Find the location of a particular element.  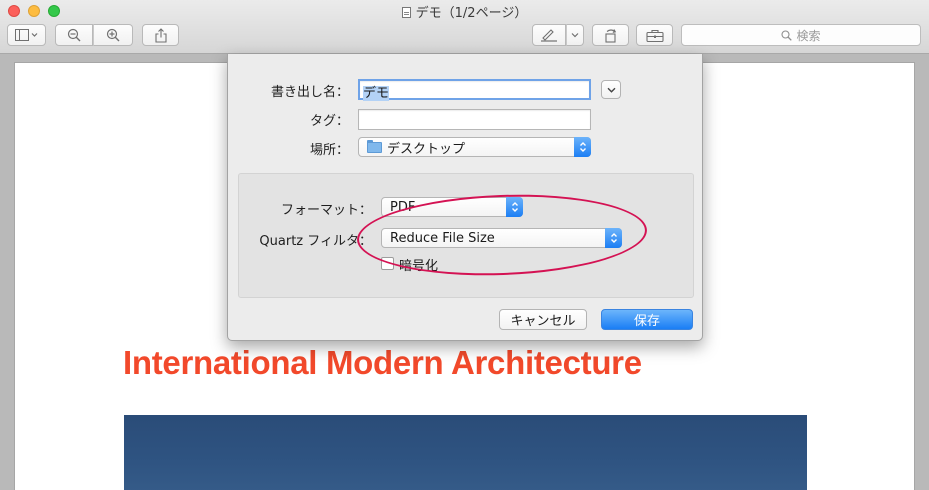

document-image is located at coordinates (465, 452).